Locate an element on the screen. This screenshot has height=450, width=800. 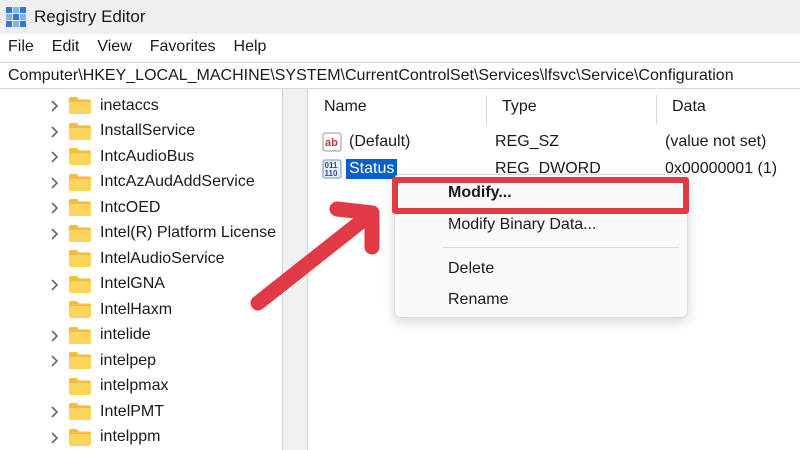
tree-item-label: IntelPMT is located at coordinates (132, 411).